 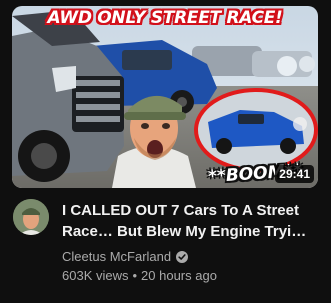 What do you see at coordinates (95, 275) in the screenshot?
I see `view-count: 603K views` at bounding box center [95, 275].